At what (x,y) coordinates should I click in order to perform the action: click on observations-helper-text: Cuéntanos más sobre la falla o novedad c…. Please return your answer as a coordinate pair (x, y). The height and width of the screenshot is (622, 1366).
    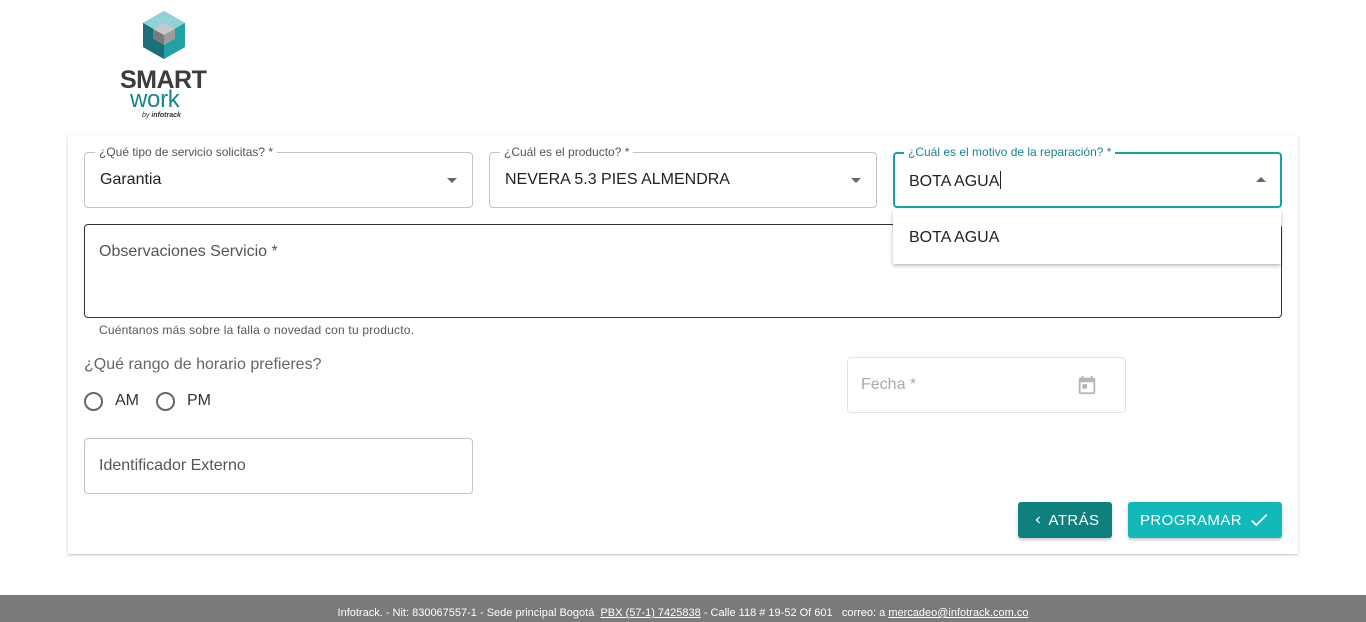
    Looking at the image, I should click on (257, 330).